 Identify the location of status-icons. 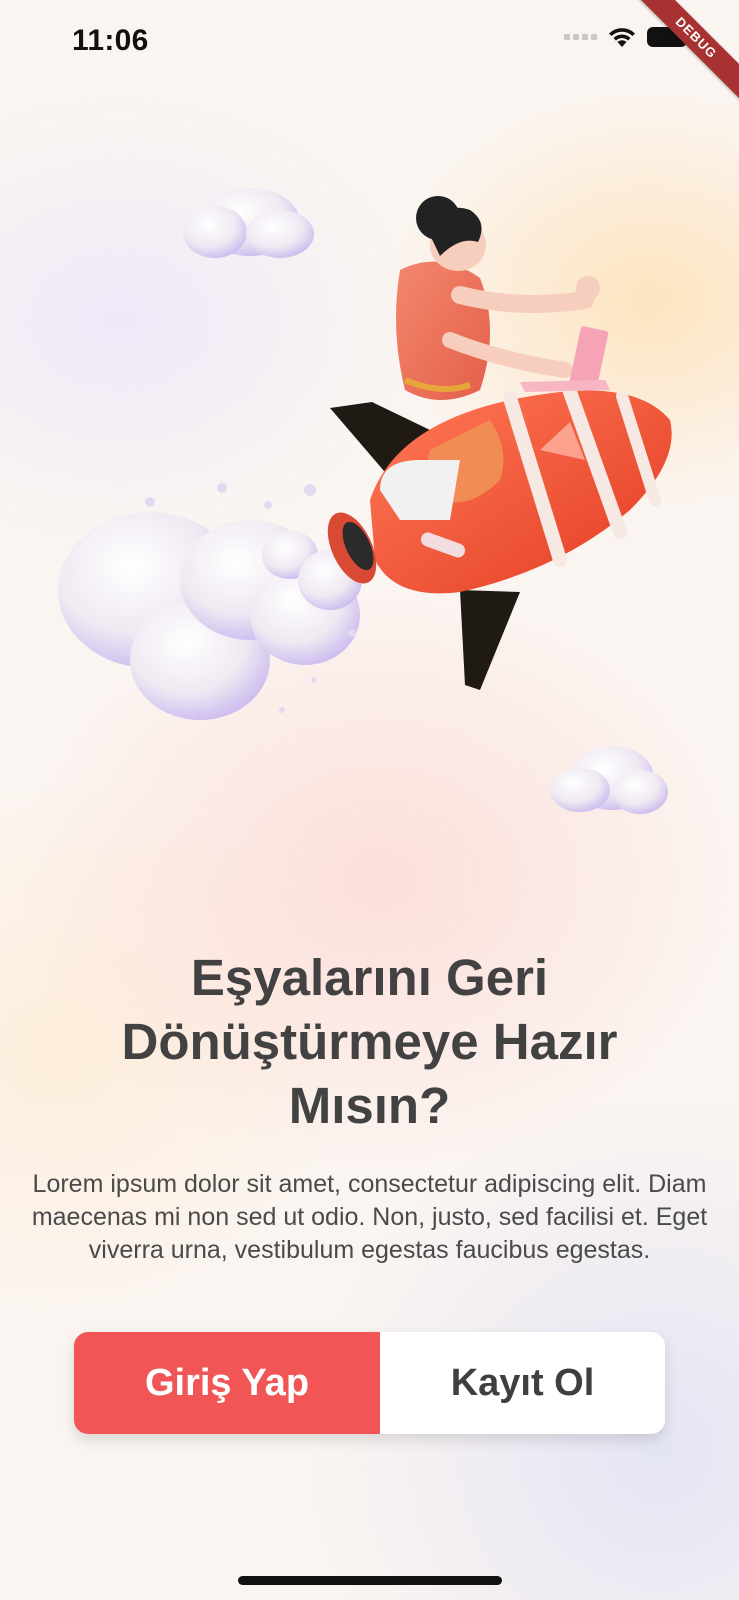
(628, 37).